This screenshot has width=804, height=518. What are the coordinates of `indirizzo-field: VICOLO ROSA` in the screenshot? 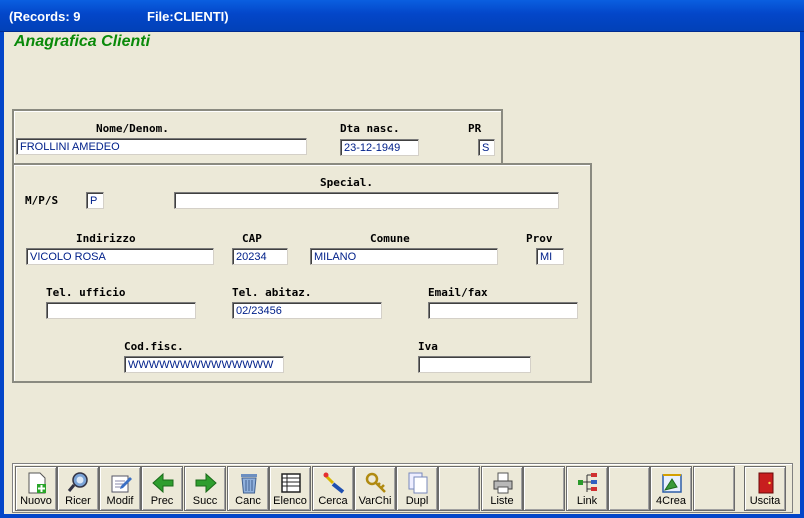 It's located at (120, 256).